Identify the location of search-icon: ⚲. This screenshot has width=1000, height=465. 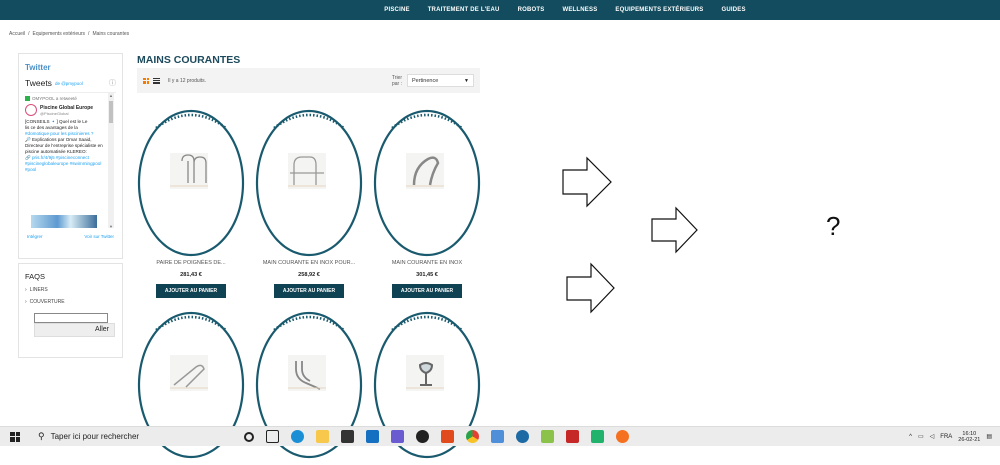
(41, 436).